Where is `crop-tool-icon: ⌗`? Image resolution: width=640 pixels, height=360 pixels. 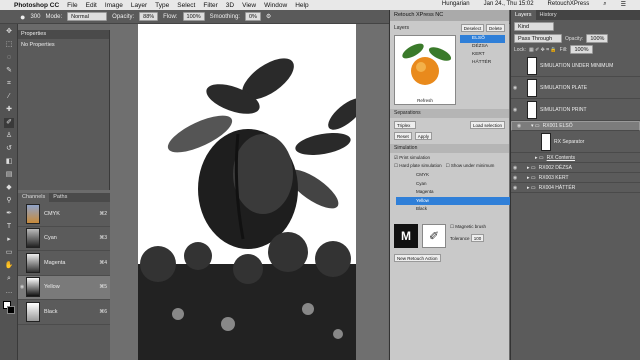
crop-tool-icon: ⌗ is located at coordinates (9, 84).